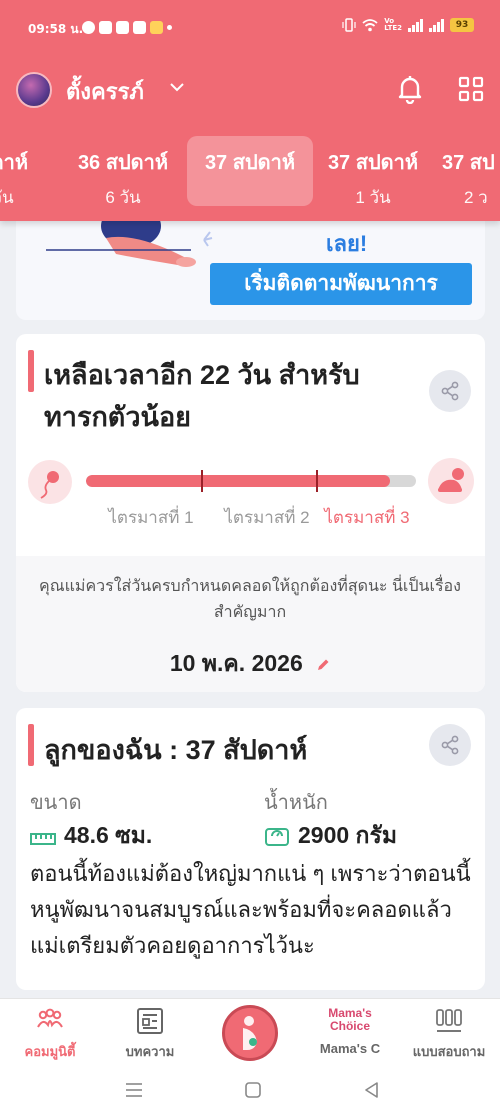 Image resolution: width=500 pixels, height=1117 pixels. What do you see at coordinates (250, 171) in the screenshot?
I see `week-tab-selected: 37 สปดาห์` at bounding box center [250, 171].